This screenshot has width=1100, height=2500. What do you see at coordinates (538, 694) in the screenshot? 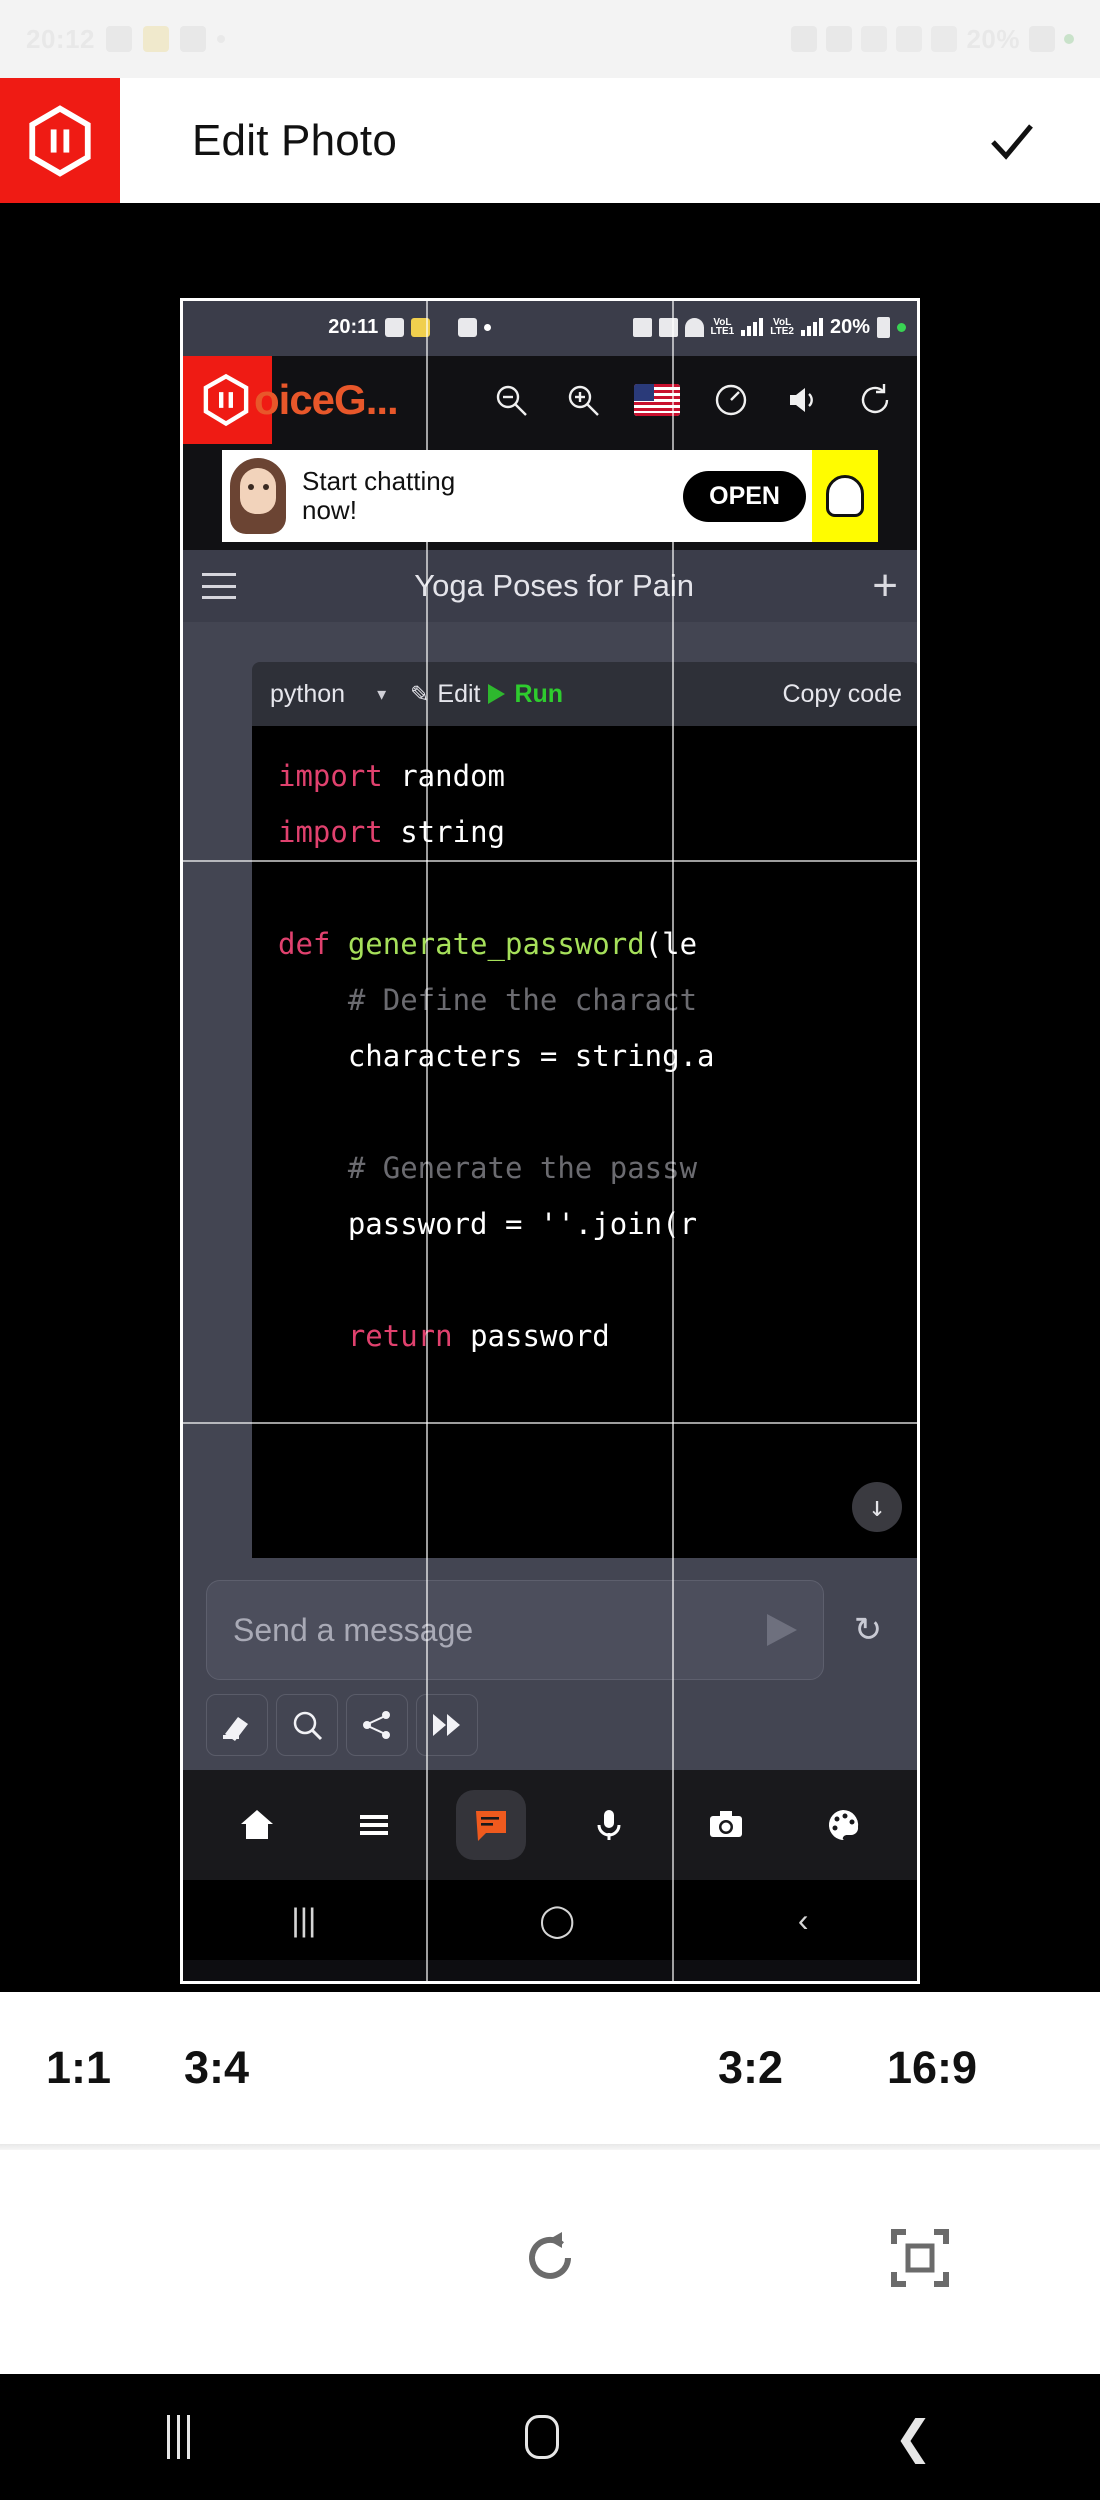
I see `code-run-button: Run` at bounding box center [538, 694].